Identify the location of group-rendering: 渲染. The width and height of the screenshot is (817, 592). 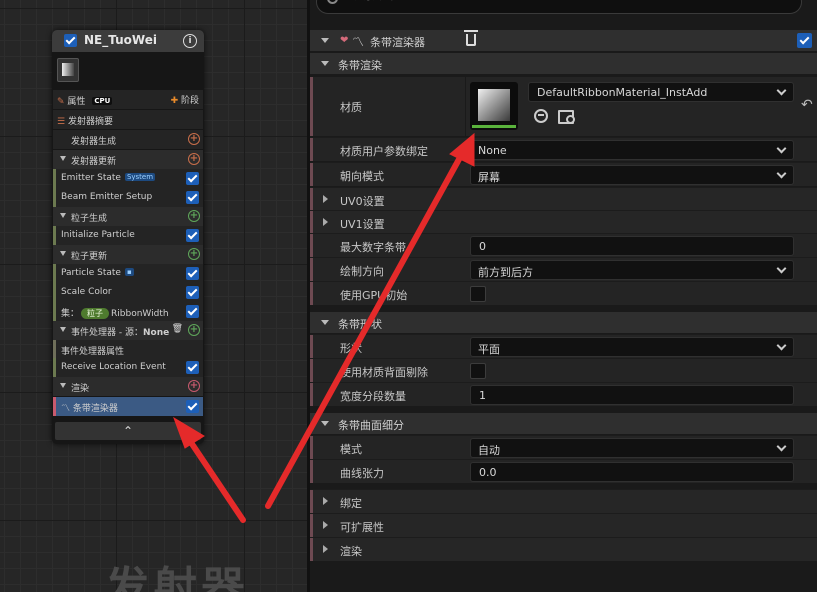
(563, 549).